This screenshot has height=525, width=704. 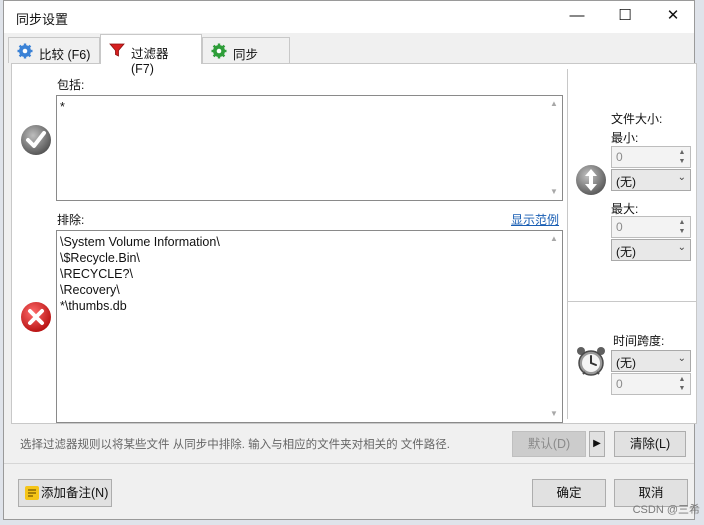 I want to click on ok-button: 确定, so click(x=569, y=493).